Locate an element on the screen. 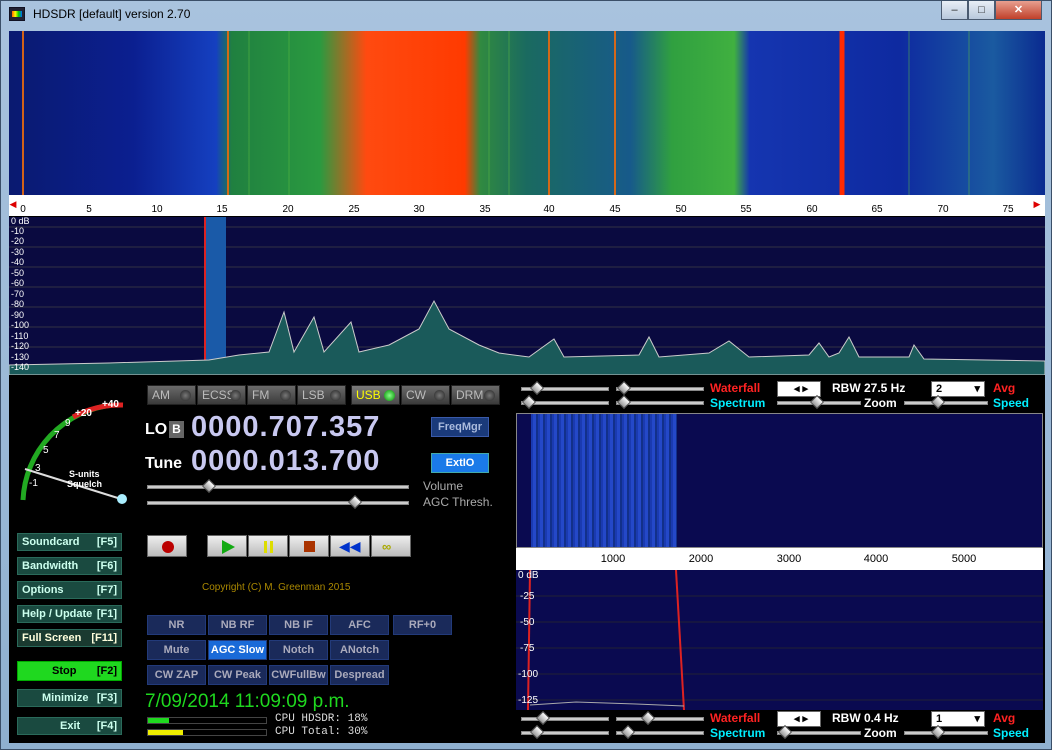  extio-button: ExtIO is located at coordinates (460, 463).